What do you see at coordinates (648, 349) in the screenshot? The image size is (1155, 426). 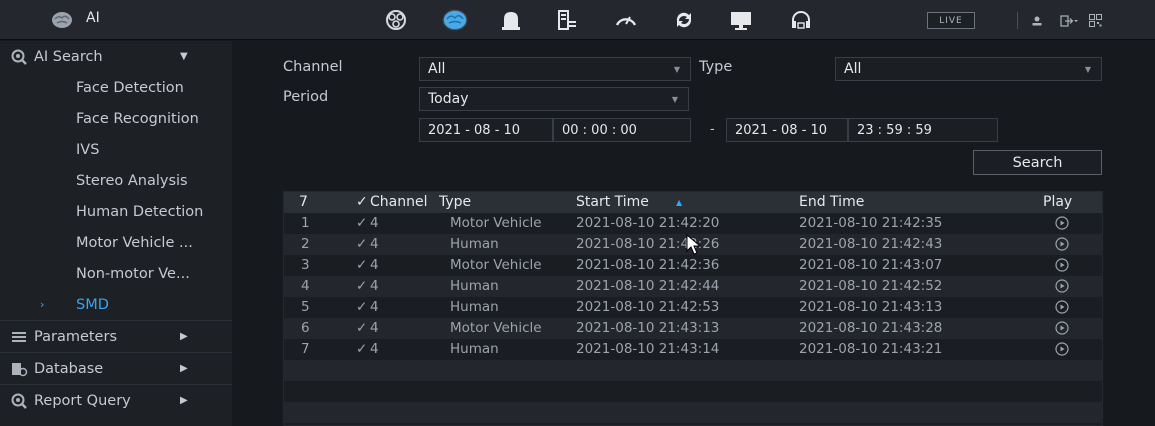 I see `row-start-time: 2021-08-10 21:43:14` at bounding box center [648, 349].